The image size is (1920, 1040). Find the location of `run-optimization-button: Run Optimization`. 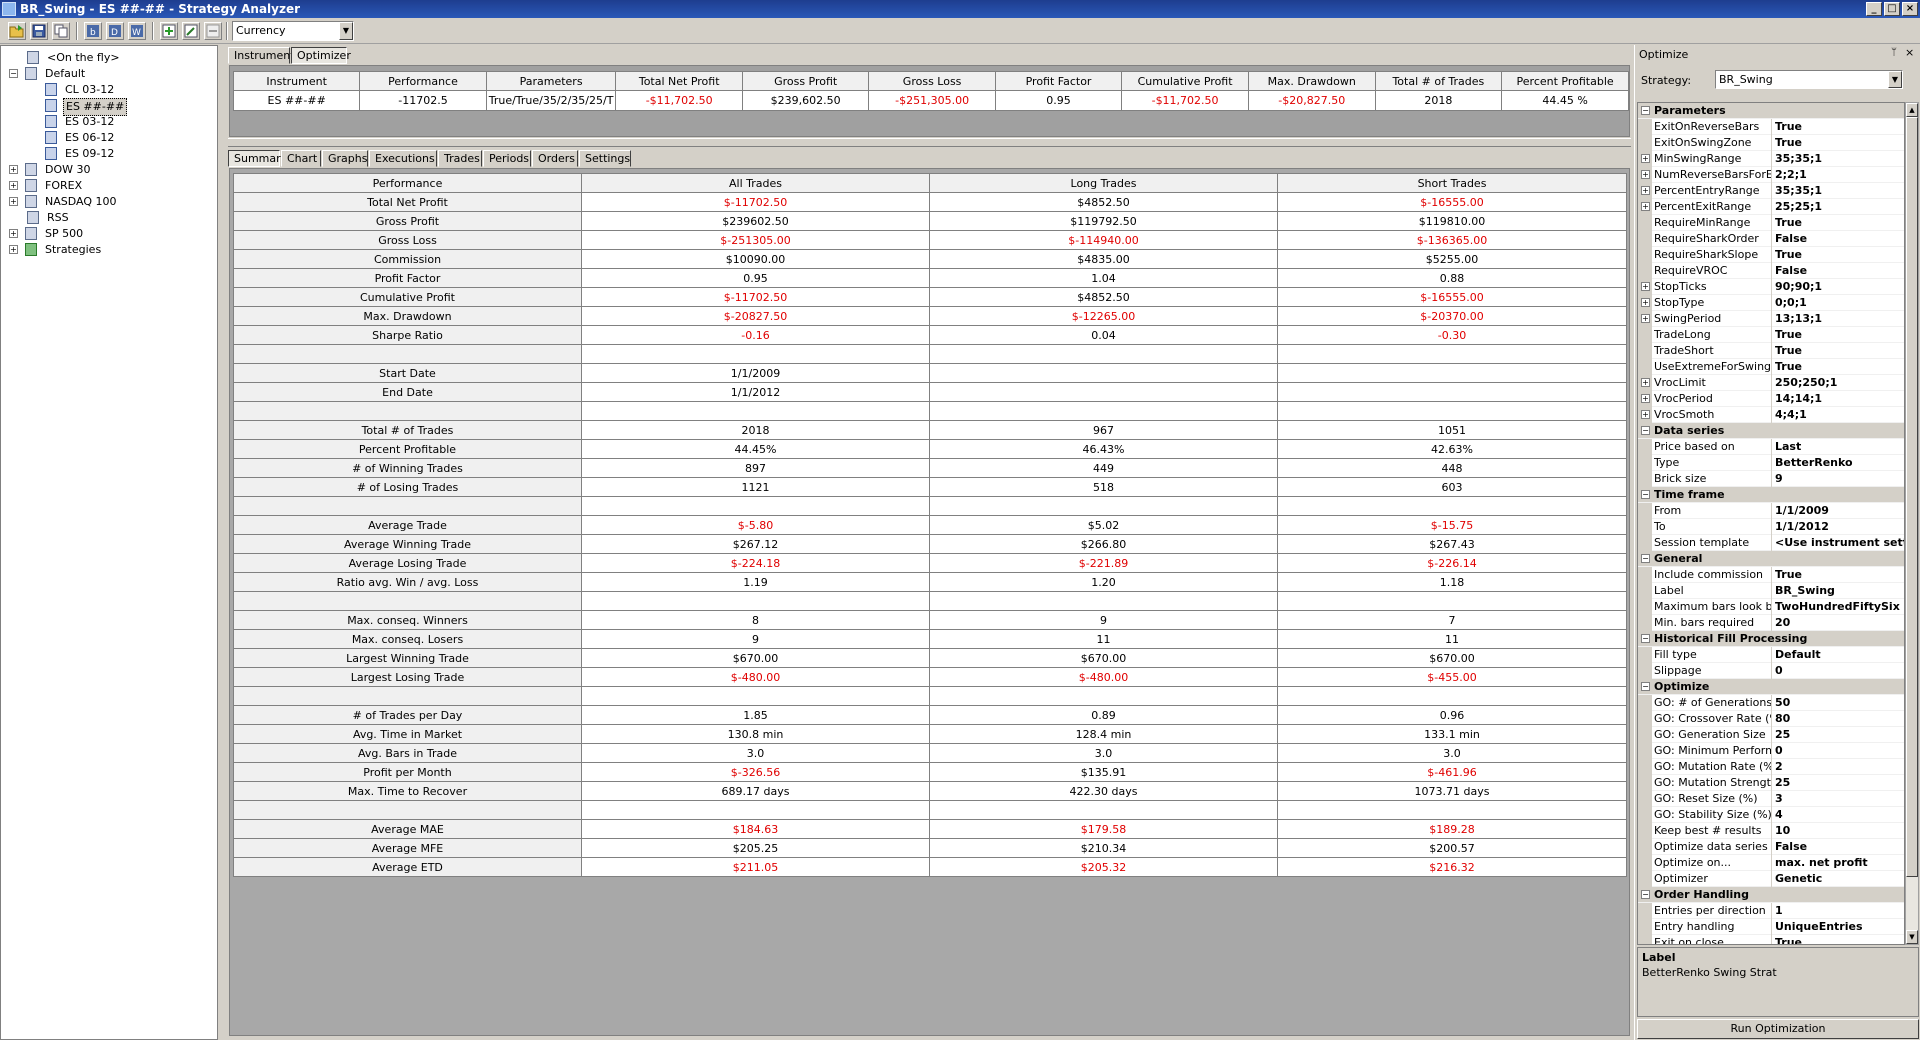

run-optimization-button: Run Optimization is located at coordinates (1778, 1029).